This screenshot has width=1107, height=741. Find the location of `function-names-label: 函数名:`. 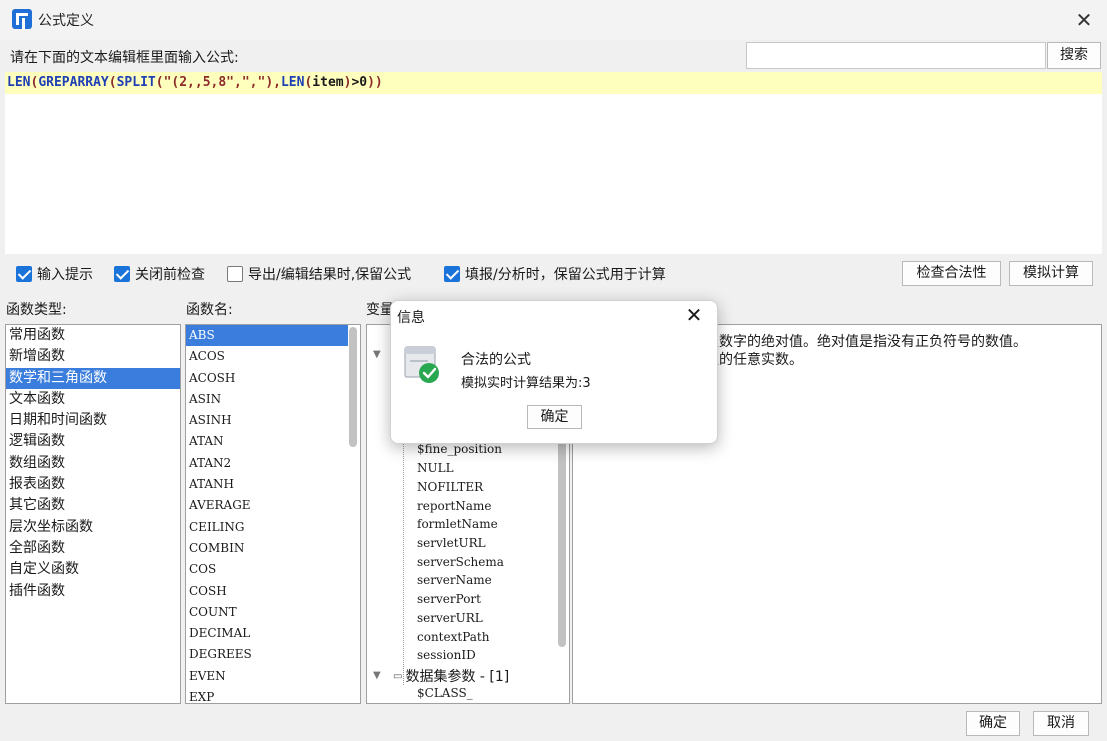

function-names-label: 函数名: is located at coordinates (209, 310).